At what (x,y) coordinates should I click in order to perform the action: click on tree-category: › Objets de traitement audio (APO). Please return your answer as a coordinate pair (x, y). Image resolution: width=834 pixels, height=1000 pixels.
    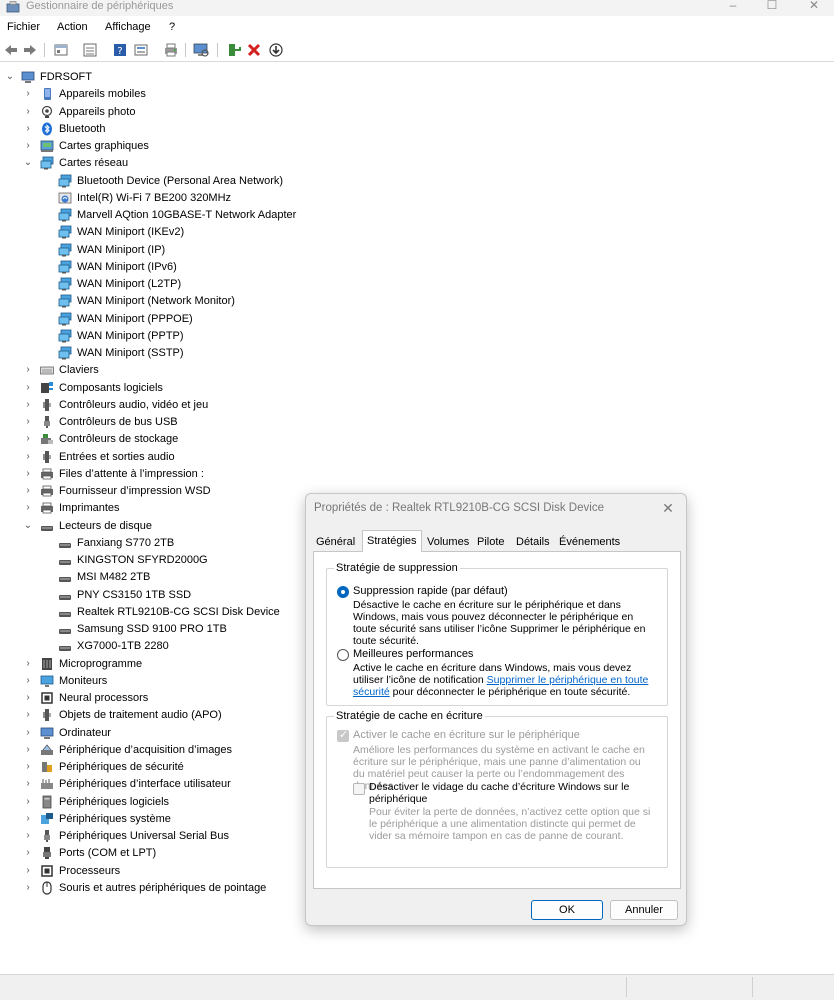
    Looking at the image, I should click on (160, 715).